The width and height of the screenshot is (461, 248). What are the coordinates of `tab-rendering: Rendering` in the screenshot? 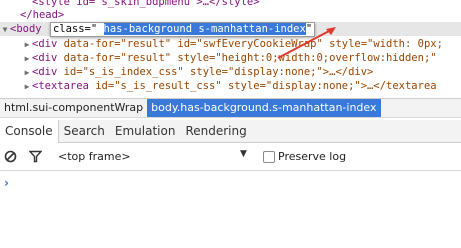 It's located at (215, 131).